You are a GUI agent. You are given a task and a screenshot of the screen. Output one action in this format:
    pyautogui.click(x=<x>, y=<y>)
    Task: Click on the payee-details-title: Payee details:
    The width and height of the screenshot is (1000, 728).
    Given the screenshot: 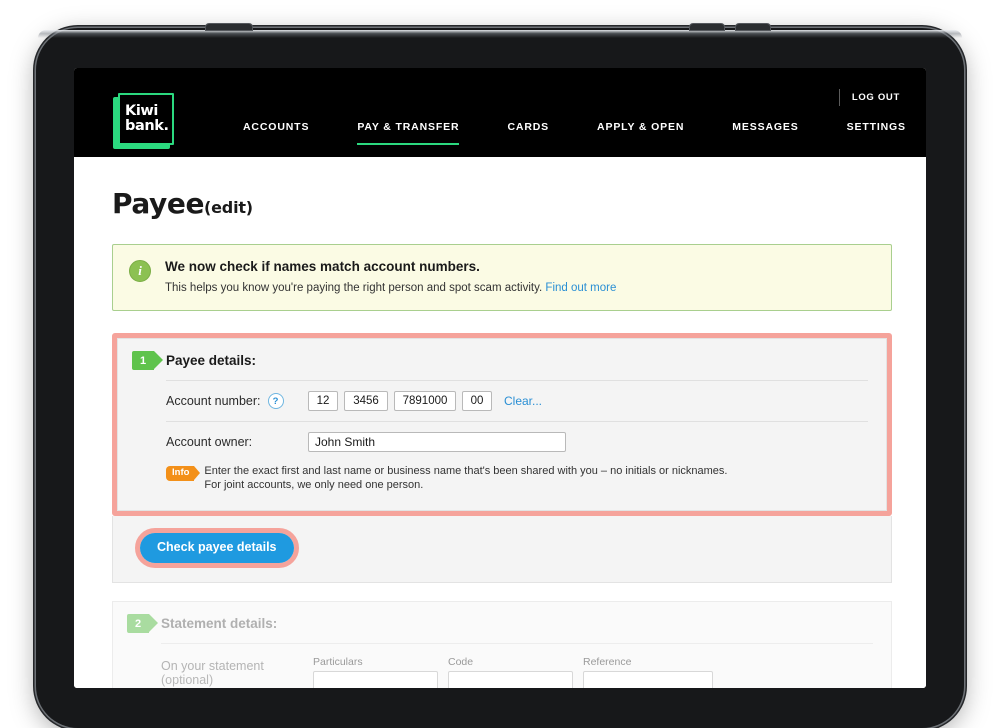 What is the action you would take?
    pyautogui.click(x=211, y=360)
    